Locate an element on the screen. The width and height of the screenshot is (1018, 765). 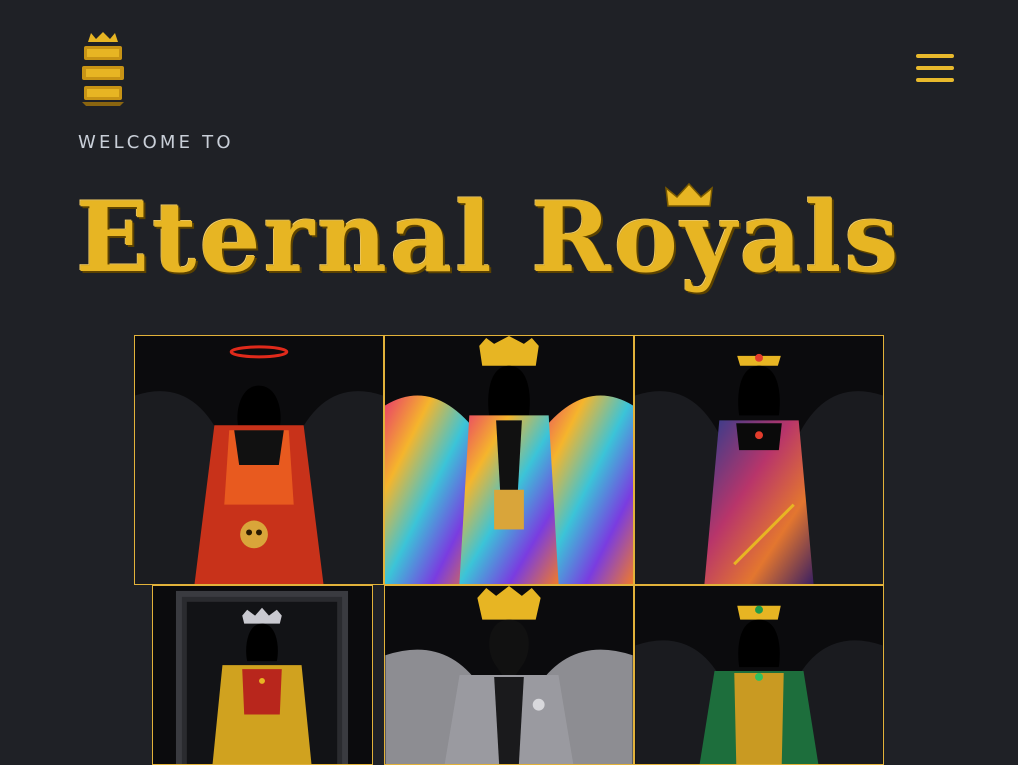
gallery-item-framed-queen is located at coordinates (262, 675).